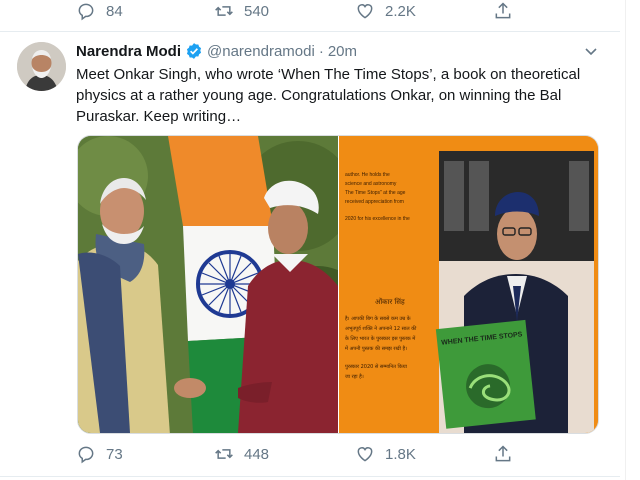 The width and height of the screenshot is (640, 480). What do you see at coordinates (114, 454) in the screenshot?
I see `reply-count: 73` at bounding box center [114, 454].